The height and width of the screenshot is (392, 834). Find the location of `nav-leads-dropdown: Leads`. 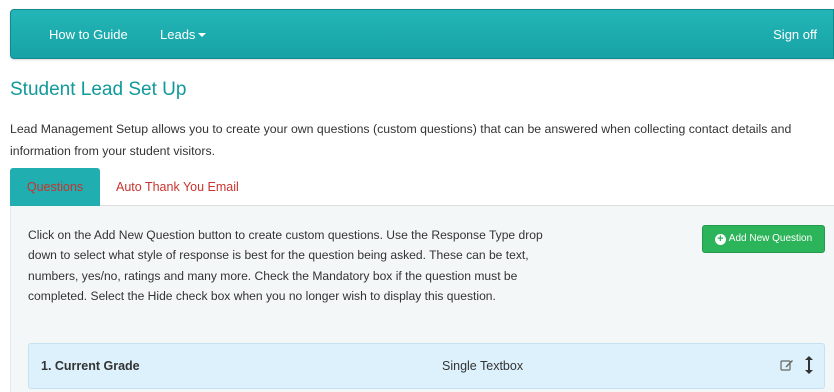

nav-leads-dropdown: Leads is located at coordinates (183, 34).